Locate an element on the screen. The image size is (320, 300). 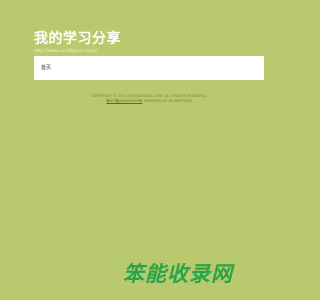
site-header: 我的学习分享 http://www.xxxbbbxxx.com/ is located at coordinates (77, 42).